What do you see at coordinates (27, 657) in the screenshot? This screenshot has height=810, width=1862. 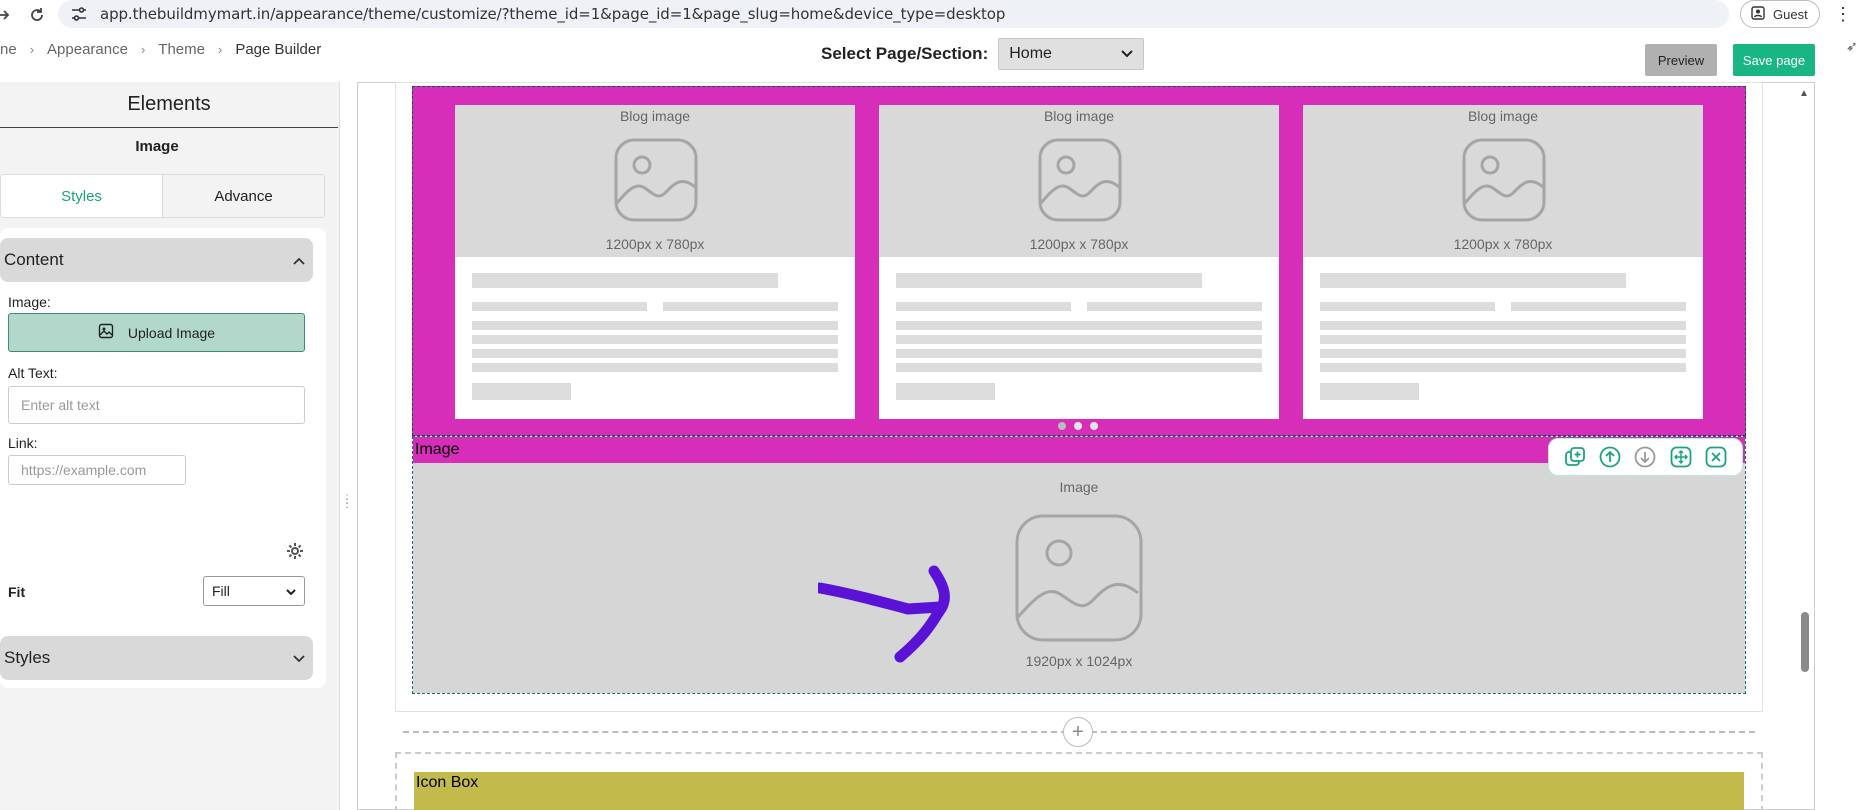 I see `styles-section-title: Styles` at bounding box center [27, 657].